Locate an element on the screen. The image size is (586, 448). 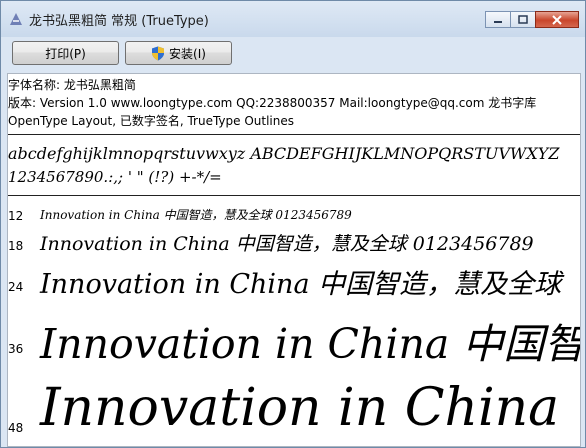
close-icon is located at coordinates (557, 19).